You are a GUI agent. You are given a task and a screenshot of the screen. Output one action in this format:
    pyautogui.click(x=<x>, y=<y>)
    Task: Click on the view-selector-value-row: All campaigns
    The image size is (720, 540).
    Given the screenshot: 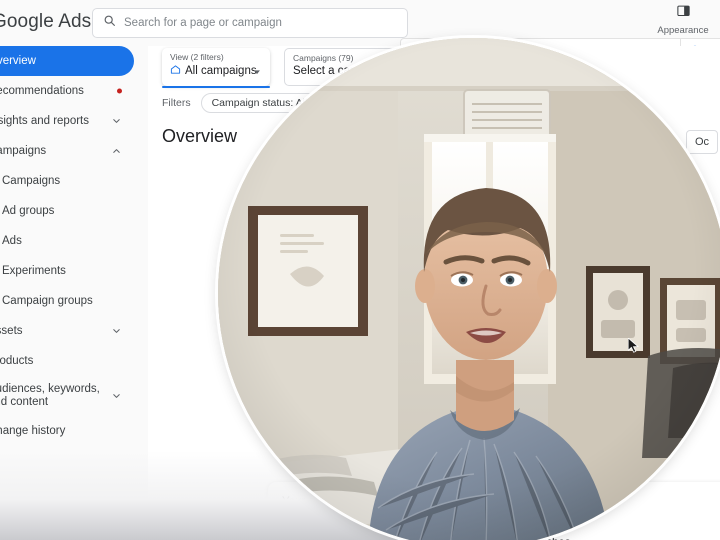 What is the action you would take?
    pyautogui.click(x=216, y=71)
    